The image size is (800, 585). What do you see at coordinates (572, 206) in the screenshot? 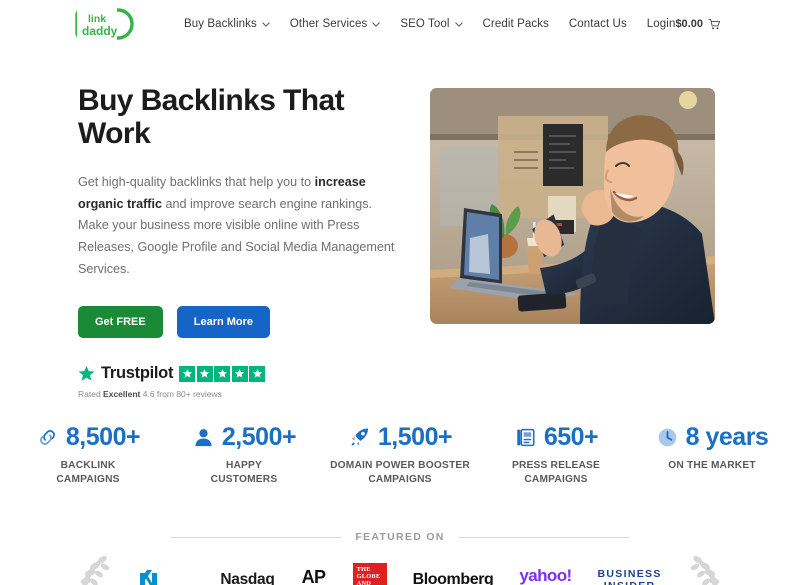
I see `hero-photo` at bounding box center [572, 206].